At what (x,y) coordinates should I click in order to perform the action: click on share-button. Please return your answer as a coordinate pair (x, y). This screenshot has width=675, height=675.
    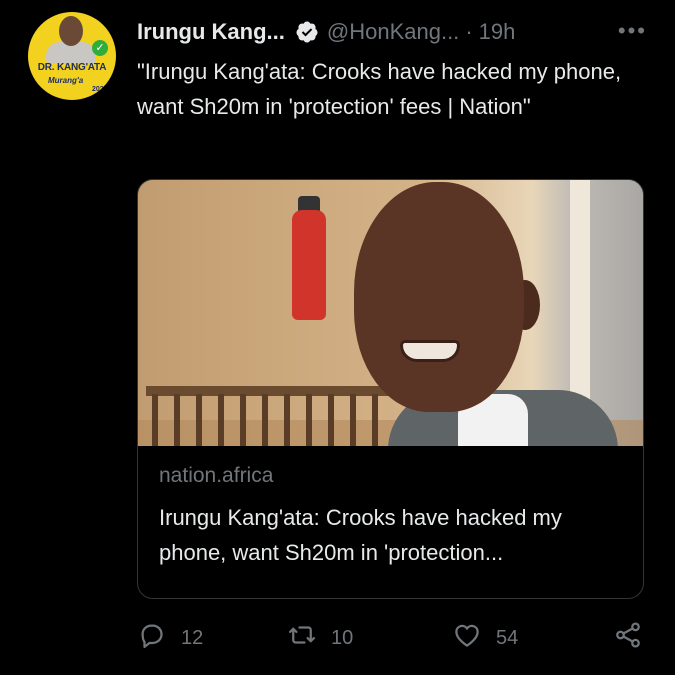
    Looking at the image, I should click on (628, 638).